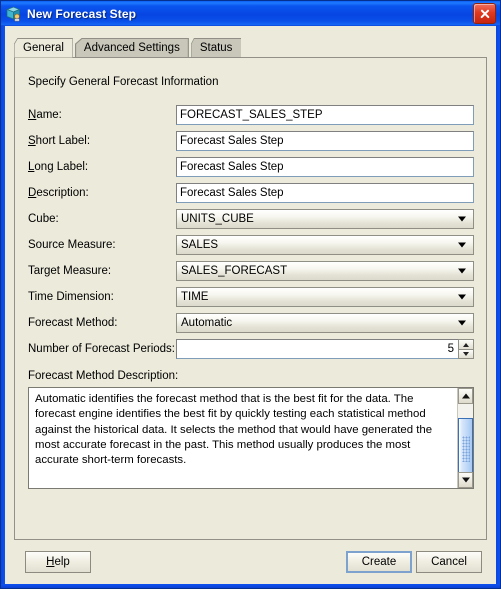 The image size is (501, 589). What do you see at coordinates (103, 376) in the screenshot?
I see `forecast-method-description-label: Forecast Method Description:` at bounding box center [103, 376].